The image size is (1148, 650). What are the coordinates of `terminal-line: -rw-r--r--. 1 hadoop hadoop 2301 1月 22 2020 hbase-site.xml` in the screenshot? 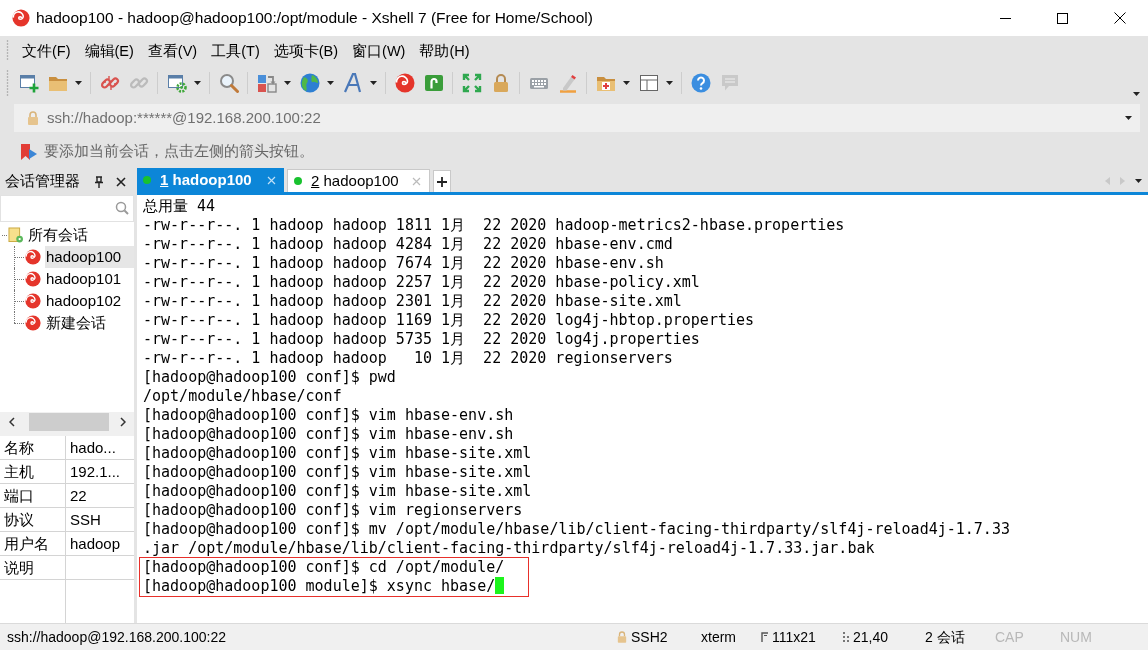 It's located at (413, 301).